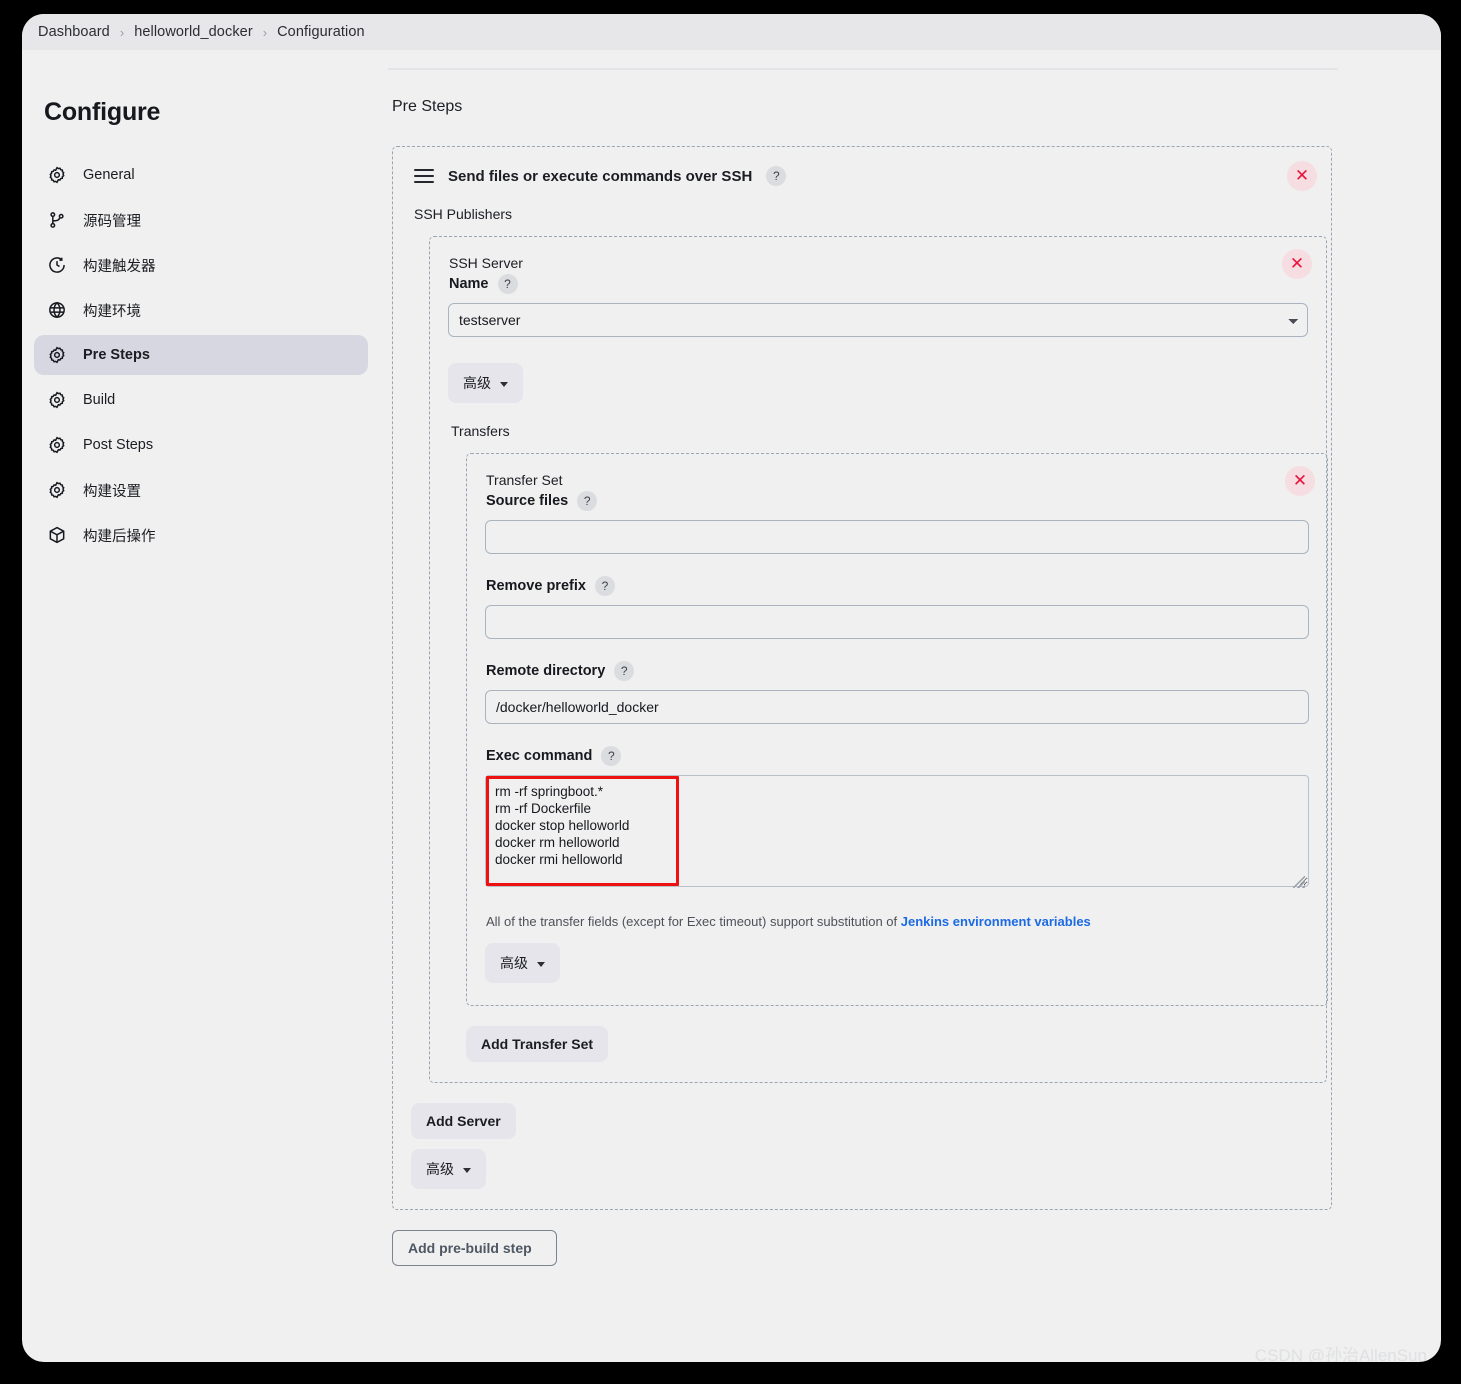 Image resolution: width=1461 pixels, height=1384 pixels. I want to click on label-text: Source files, so click(527, 501).